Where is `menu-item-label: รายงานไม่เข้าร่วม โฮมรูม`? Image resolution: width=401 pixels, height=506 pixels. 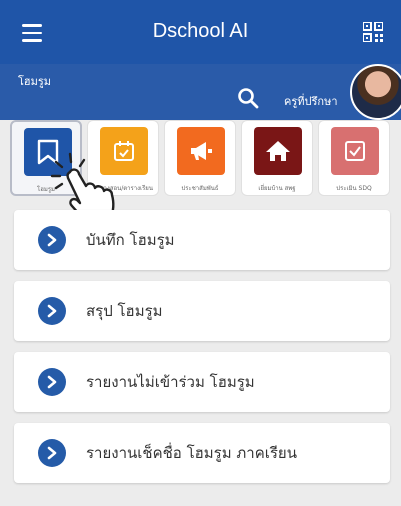 menu-item-label: รายงานไม่เข้าร่วม โฮมรูม is located at coordinates (170, 382).